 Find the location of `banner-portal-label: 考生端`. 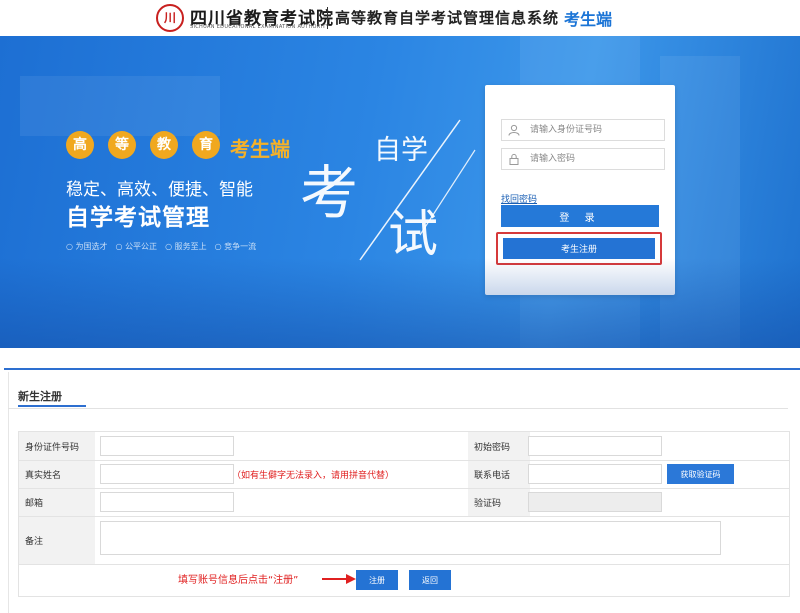

banner-portal-label: 考生端 is located at coordinates (260, 149).